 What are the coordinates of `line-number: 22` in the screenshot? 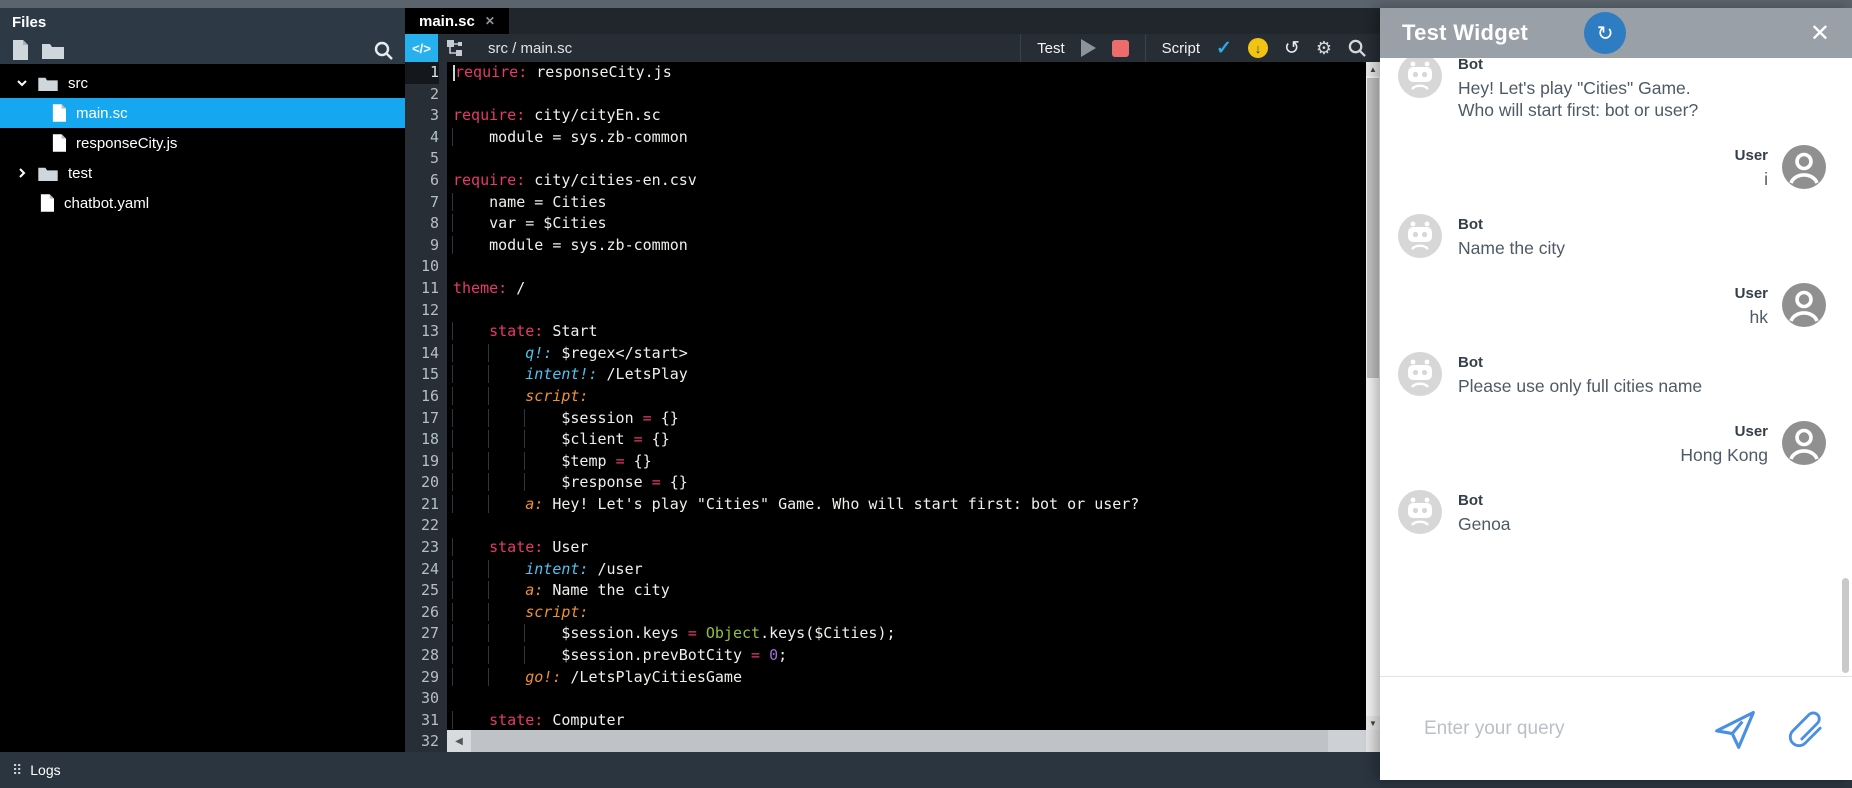 It's located at (429, 525).